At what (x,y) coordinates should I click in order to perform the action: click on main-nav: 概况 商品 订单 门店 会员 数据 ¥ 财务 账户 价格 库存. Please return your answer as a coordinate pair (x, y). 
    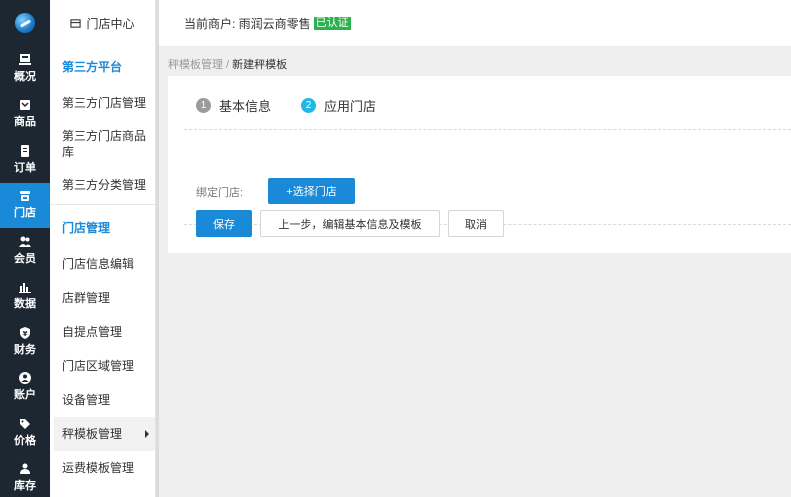
    Looking at the image, I should click on (25, 248).